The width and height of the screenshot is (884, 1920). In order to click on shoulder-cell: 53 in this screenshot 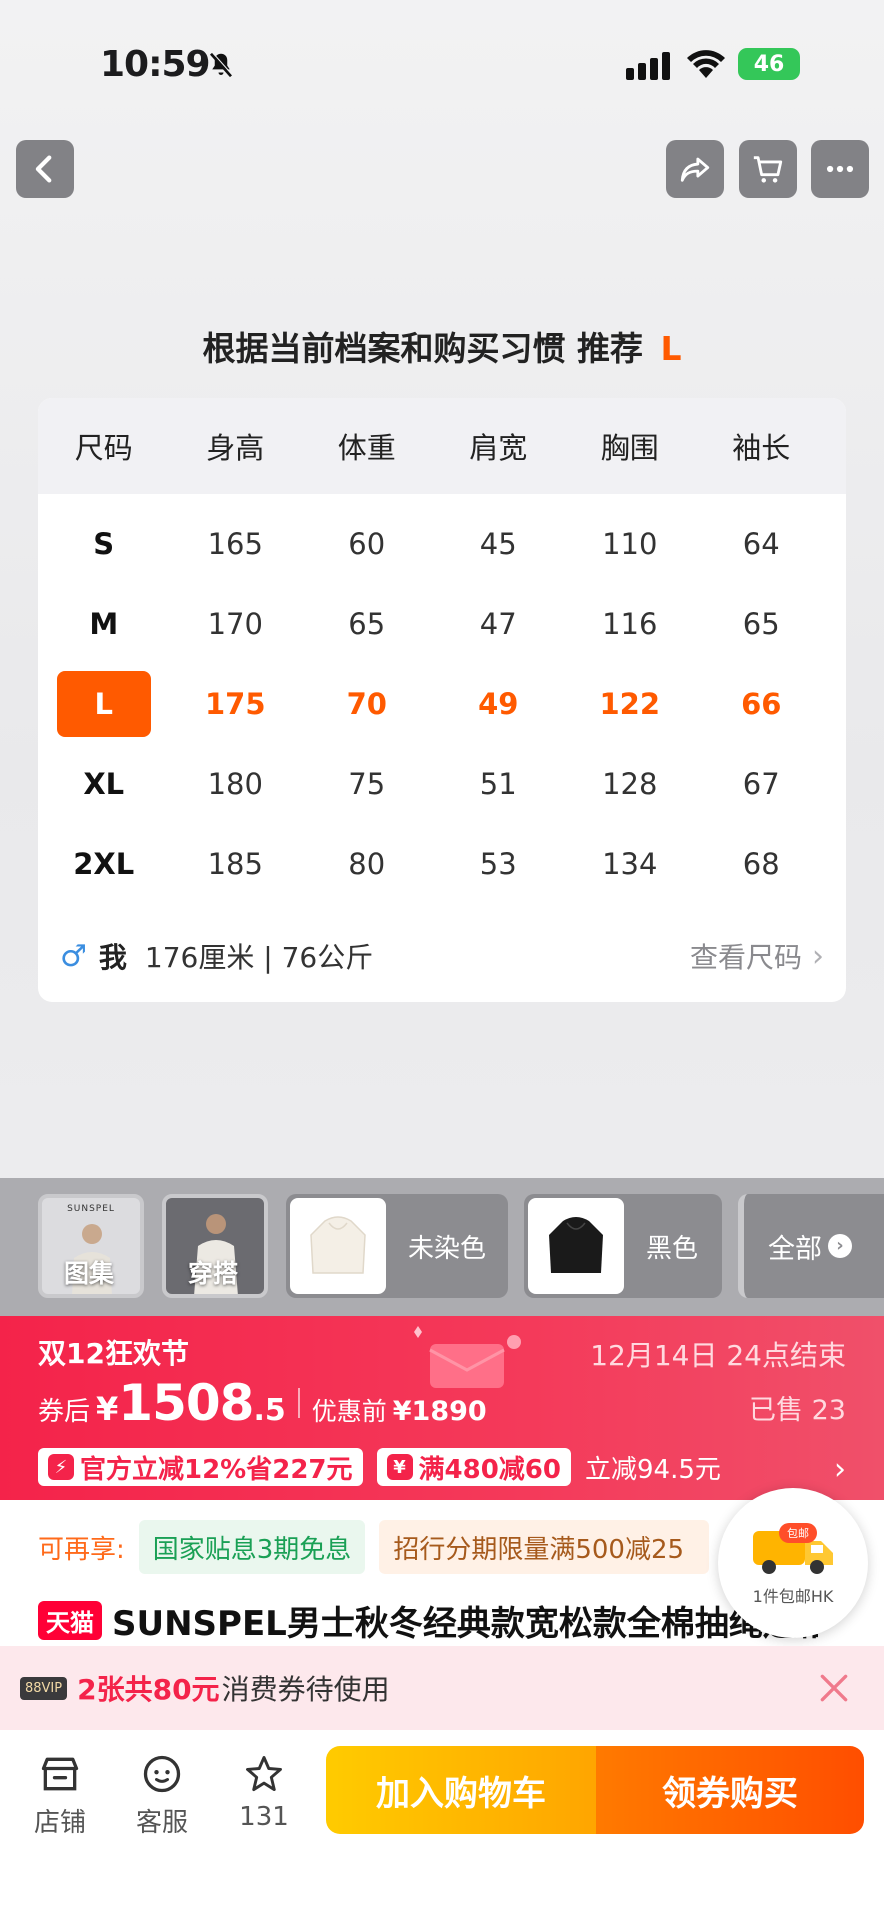, I will do `click(498, 864)`.